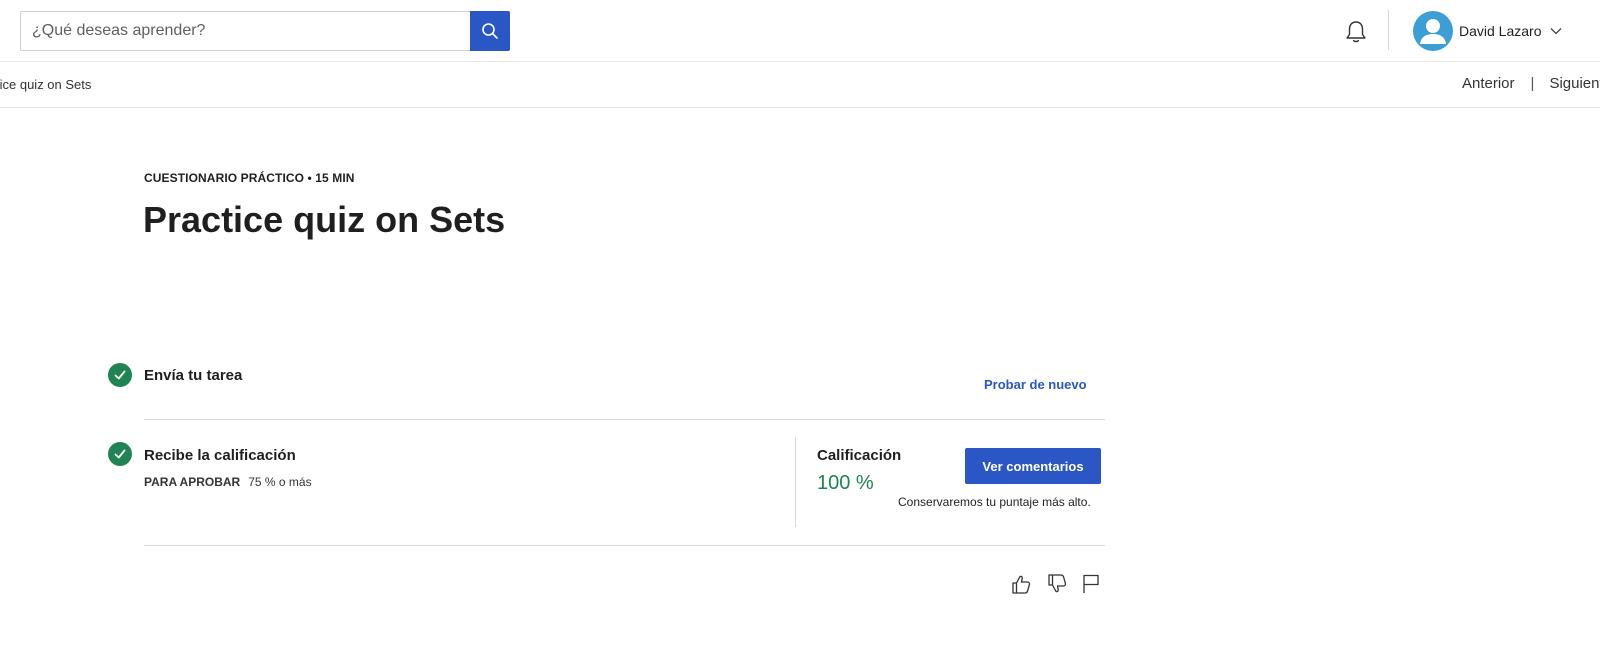 The image size is (1600, 671). Describe the element at coordinates (800, 31) in the screenshot. I see `top-header: David Lazaro` at that location.